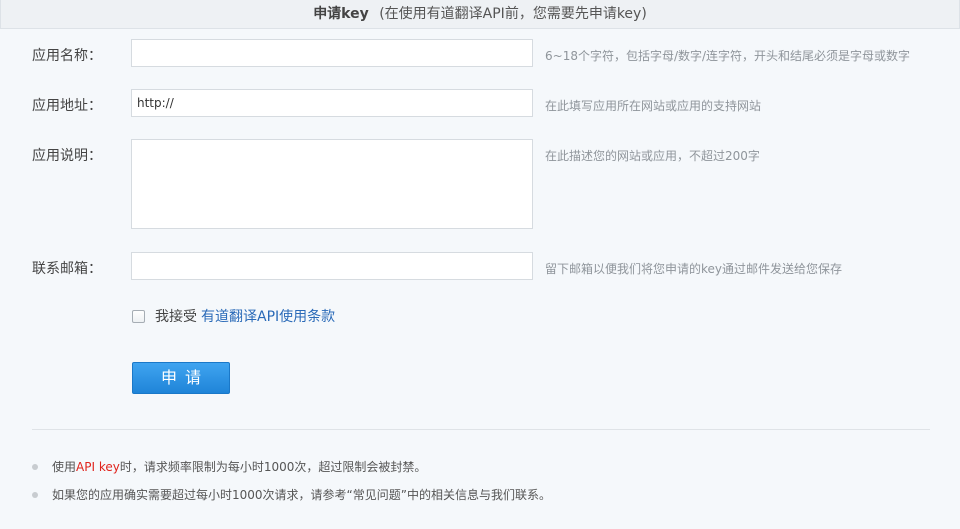 The height and width of the screenshot is (529, 960). What do you see at coordinates (176, 317) in the screenshot?
I see `agree-text: 我接受` at bounding box center [176, 317].